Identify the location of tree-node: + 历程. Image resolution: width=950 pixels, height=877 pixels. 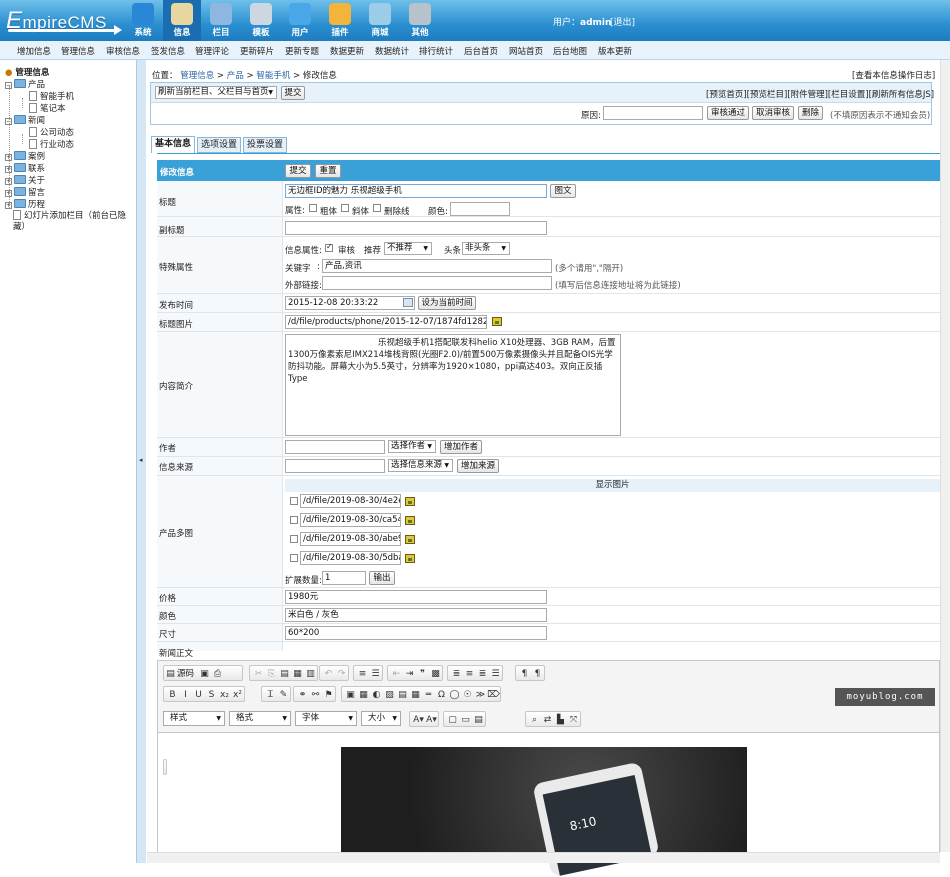
(25, 204).